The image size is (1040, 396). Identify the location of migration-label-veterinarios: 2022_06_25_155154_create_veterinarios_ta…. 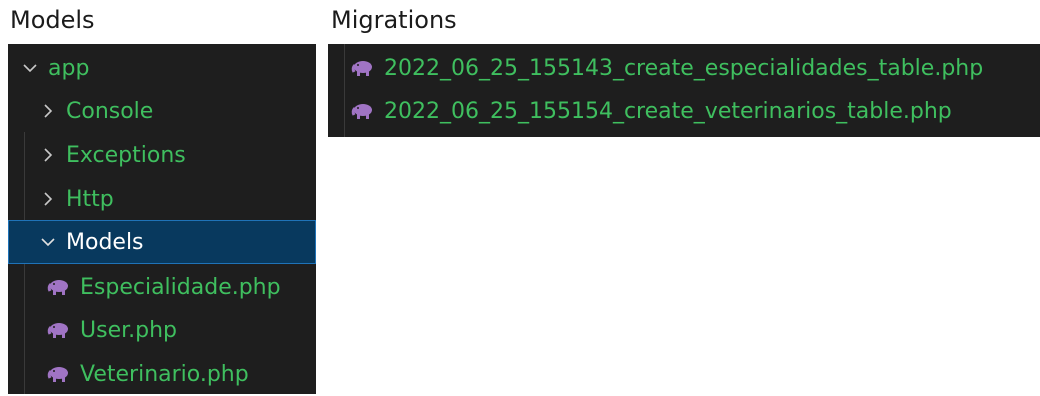
(668, 111).